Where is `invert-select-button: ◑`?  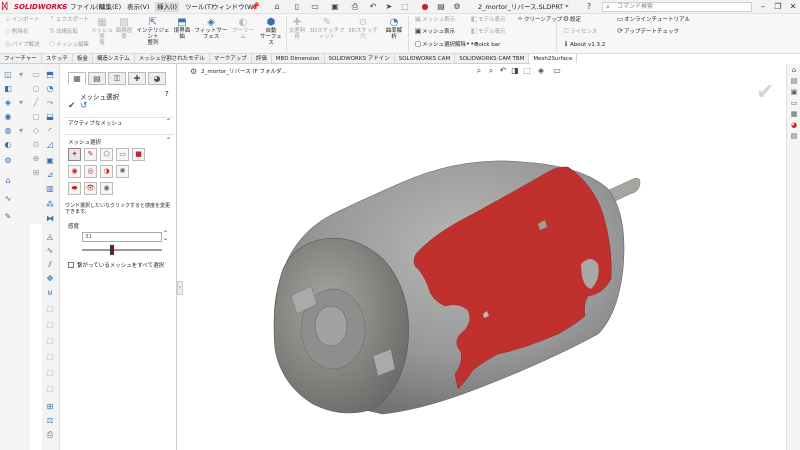 invert-select-button: ◑ is located at coordinates (106, 171).